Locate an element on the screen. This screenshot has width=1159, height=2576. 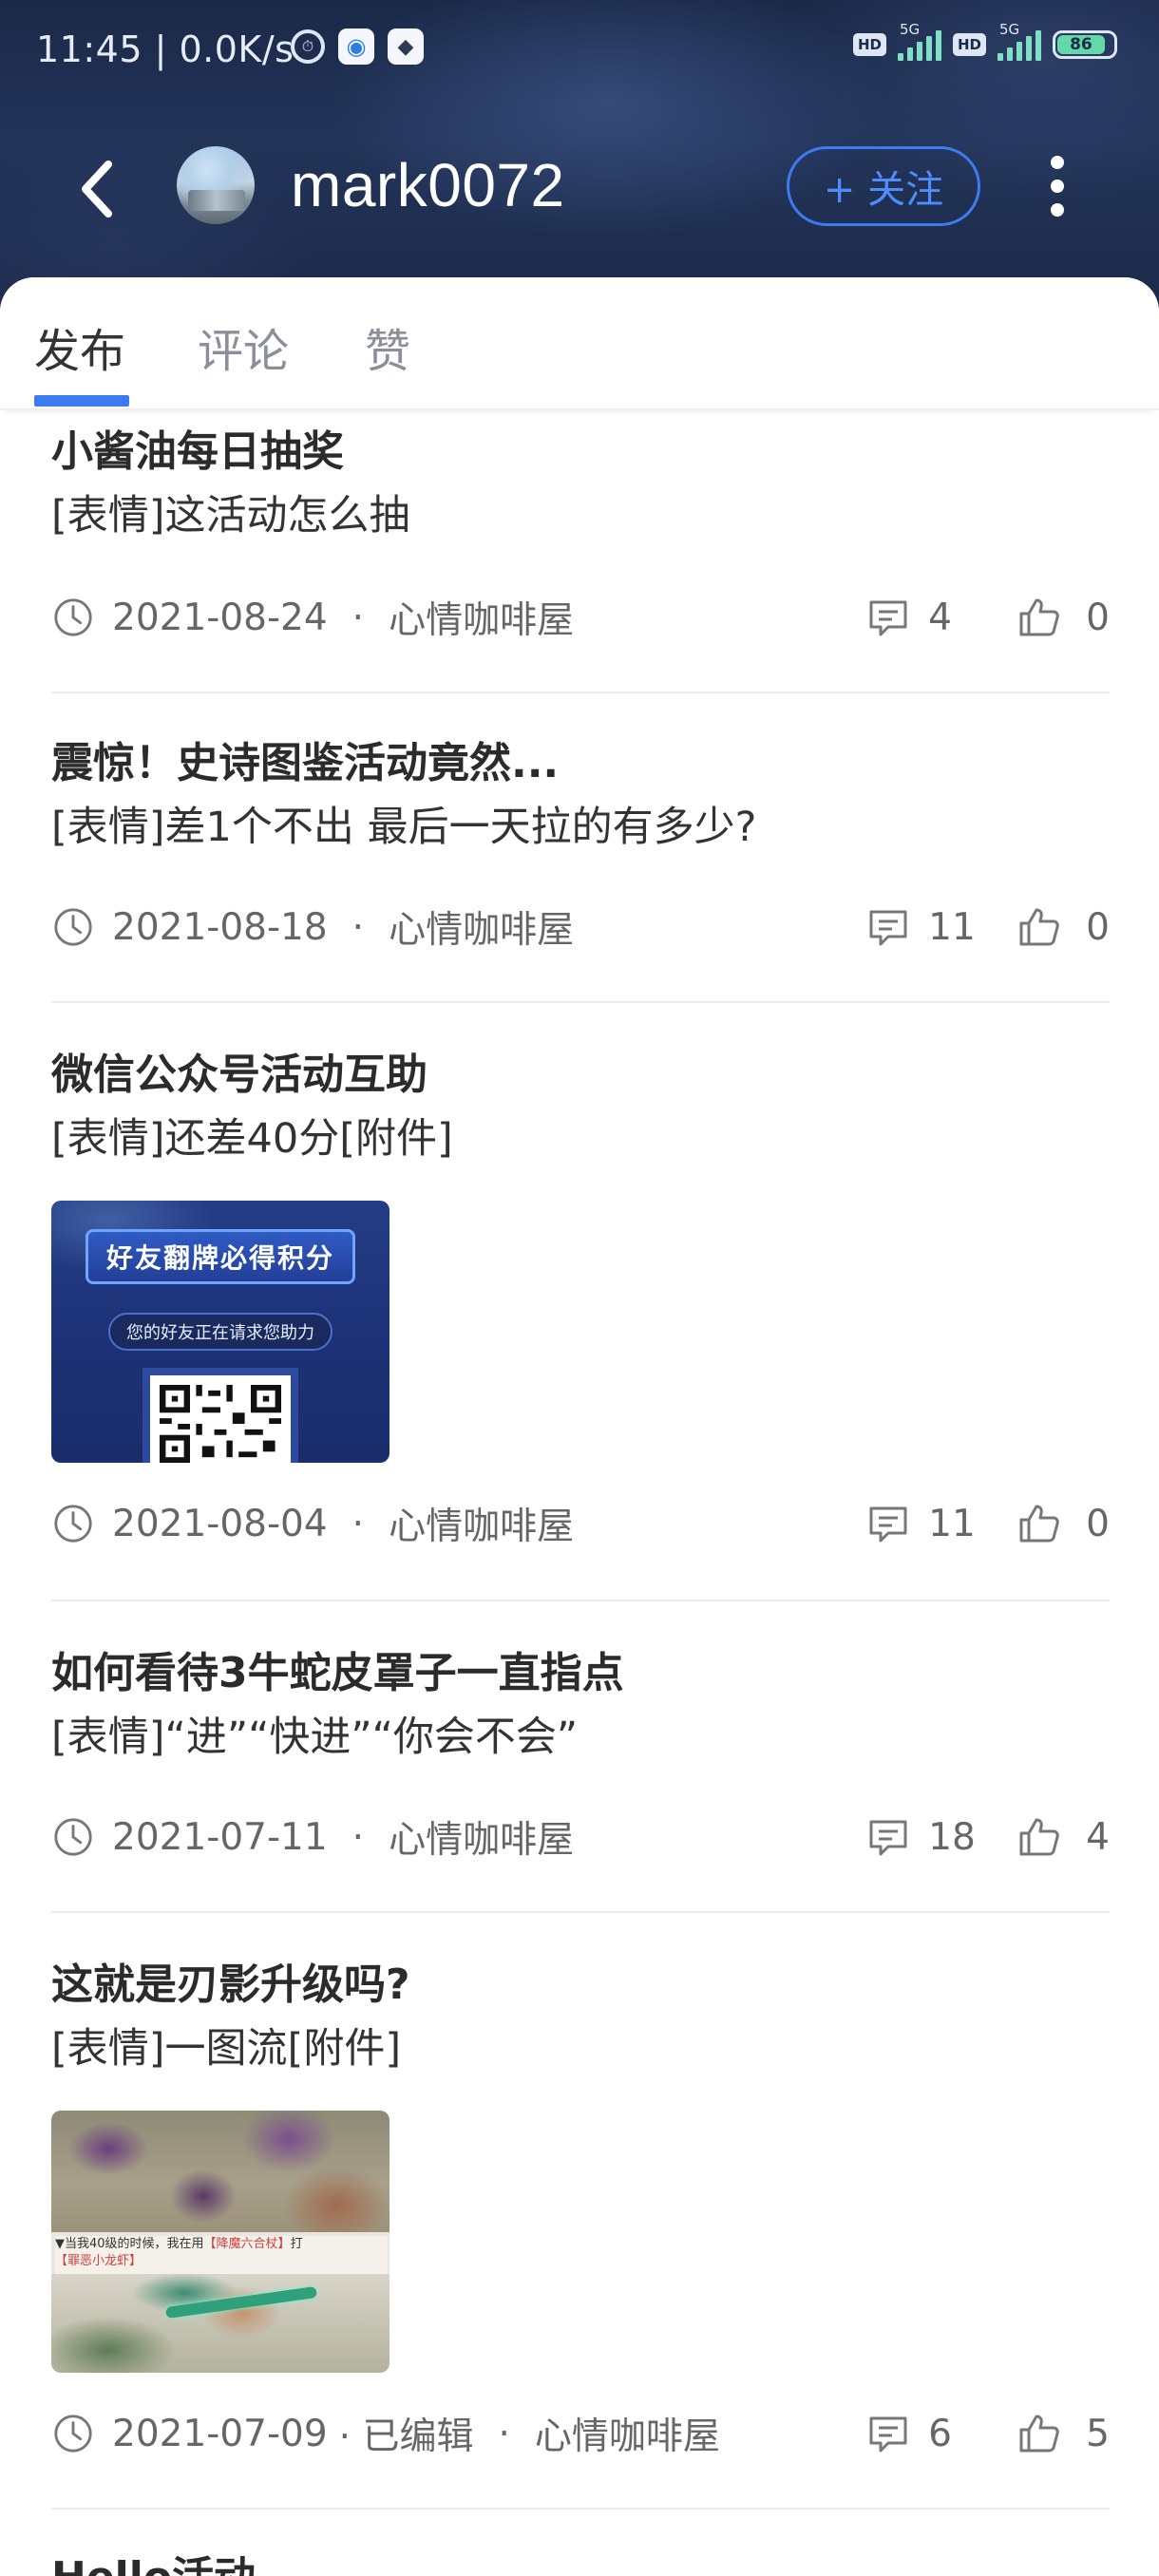
image-banner-text: 好友翻牌必得积分 is located at coordinates (220, 1256).